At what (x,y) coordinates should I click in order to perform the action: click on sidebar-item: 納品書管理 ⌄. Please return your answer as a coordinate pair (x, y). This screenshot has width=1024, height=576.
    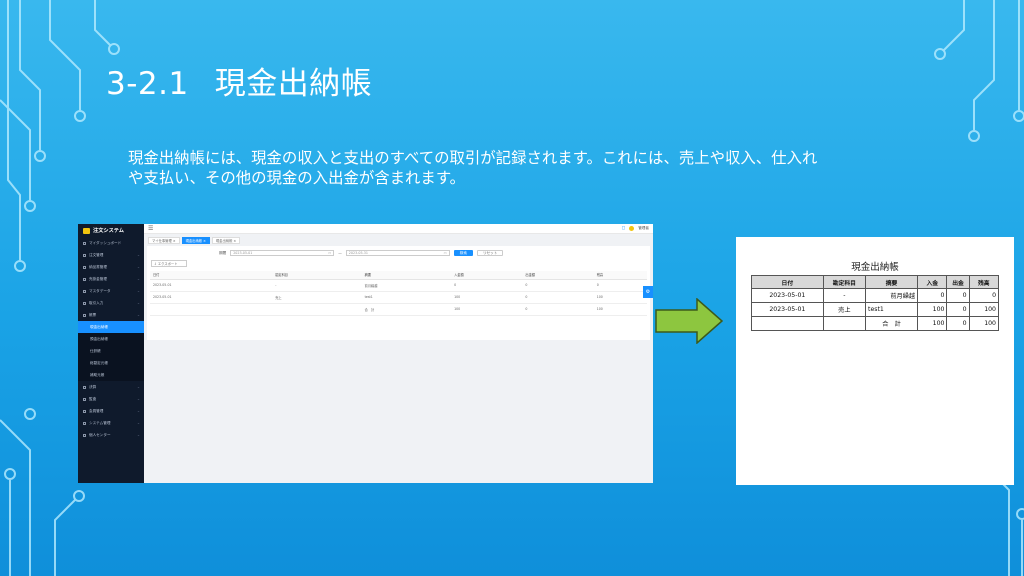
    Looking at the image, I should click on (111, 267).